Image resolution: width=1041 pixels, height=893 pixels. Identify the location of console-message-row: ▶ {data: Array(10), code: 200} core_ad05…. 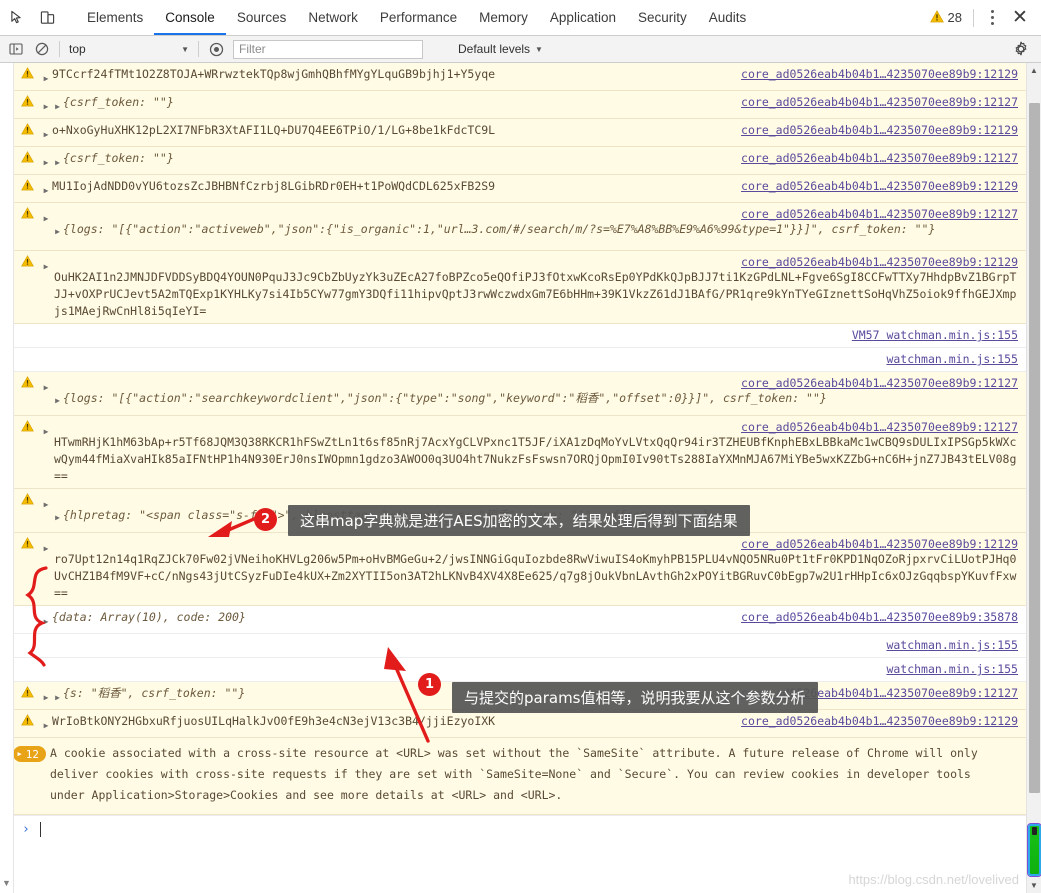
(520, 620).